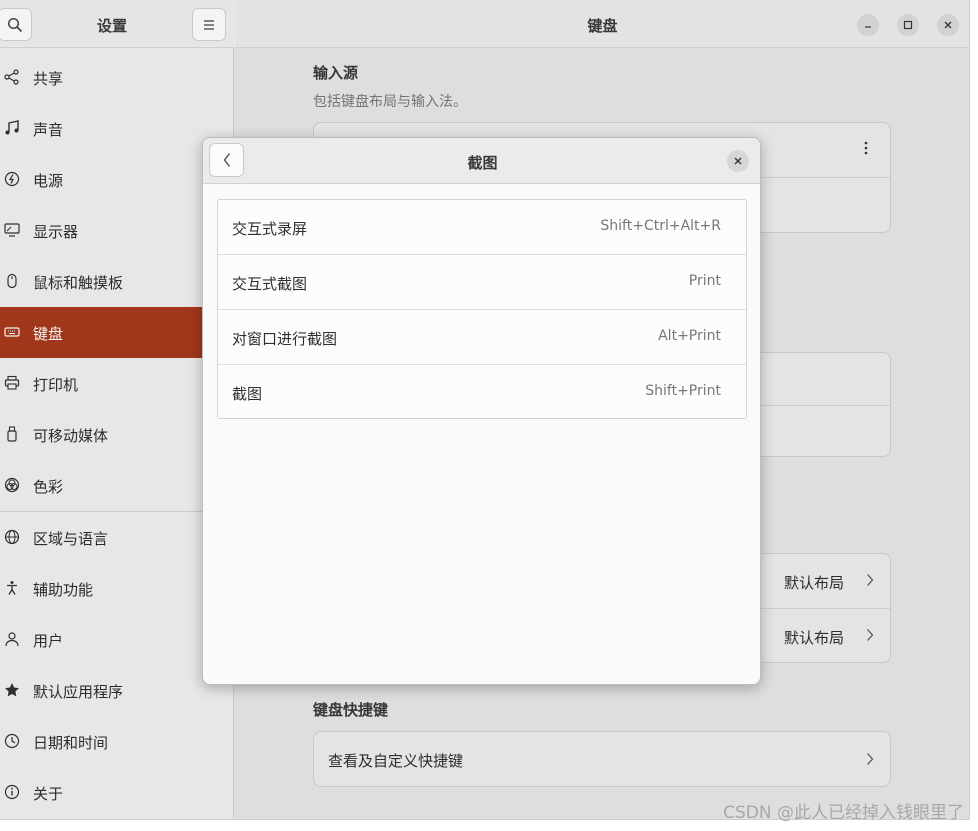 The image size is (978, 831). I want to click on shortcut-name: 交互式录屏, so click(270, 229).